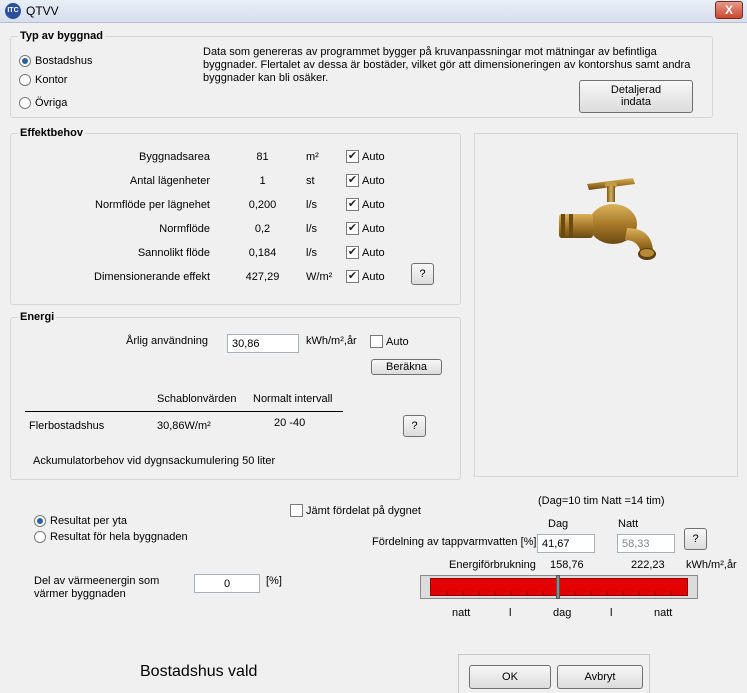  Describe the element at coordinates (414, 426) in the screenshot. I see `energy-help-button: ?` at that location.